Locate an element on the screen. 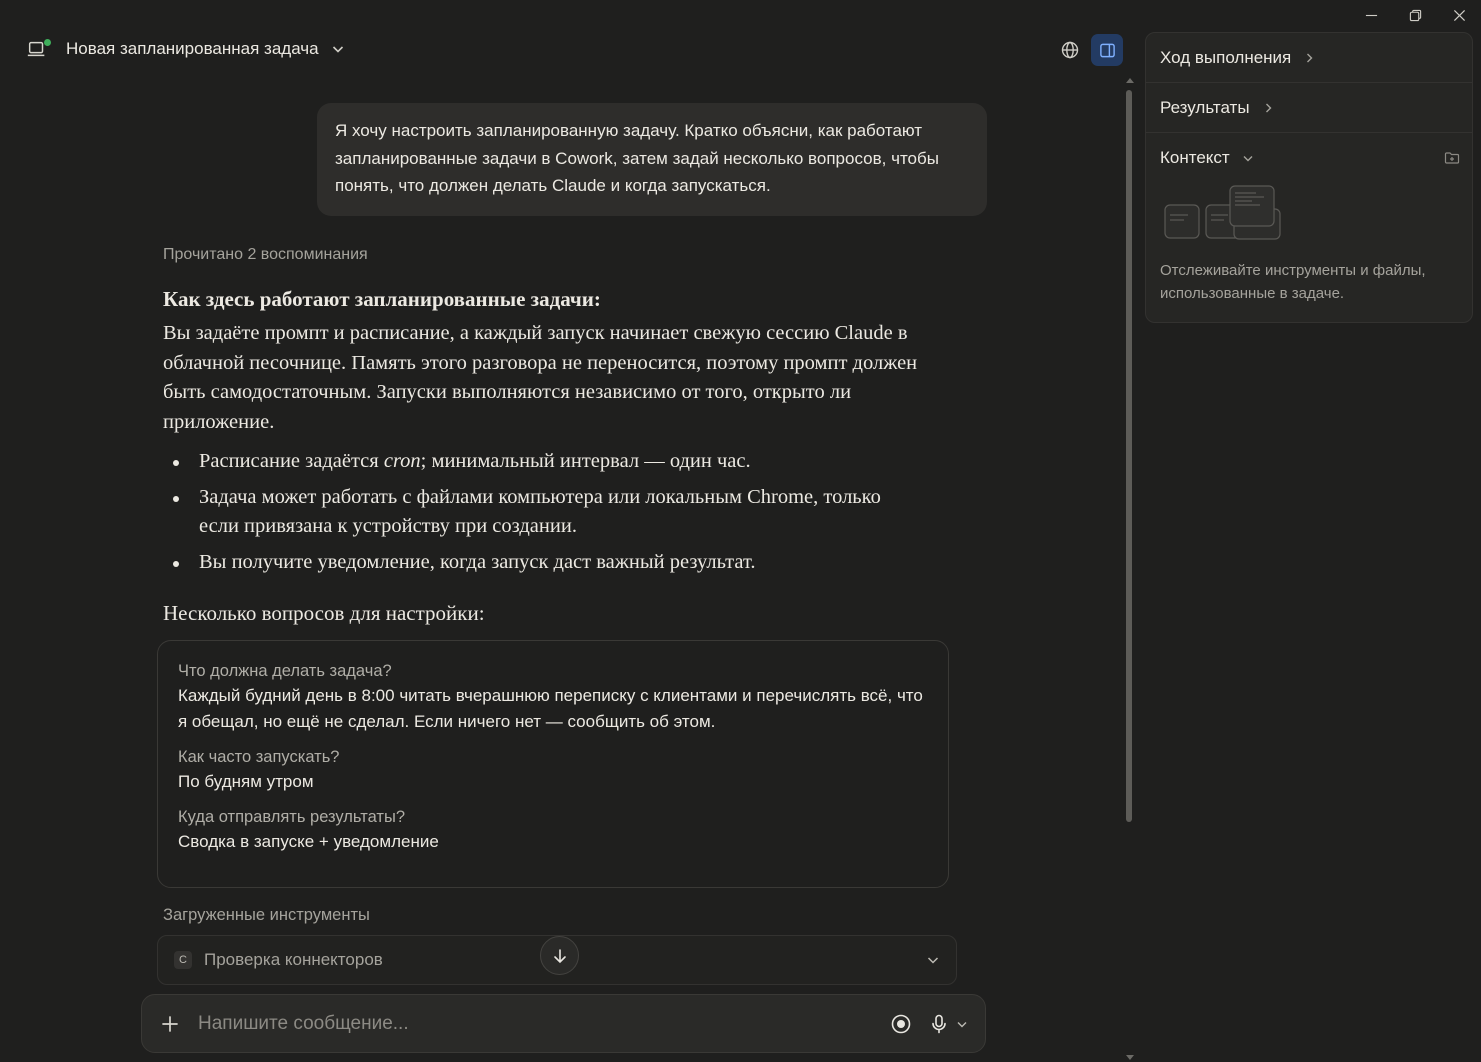  qa-answer: По будням утром is located at coordinates (246, 781).